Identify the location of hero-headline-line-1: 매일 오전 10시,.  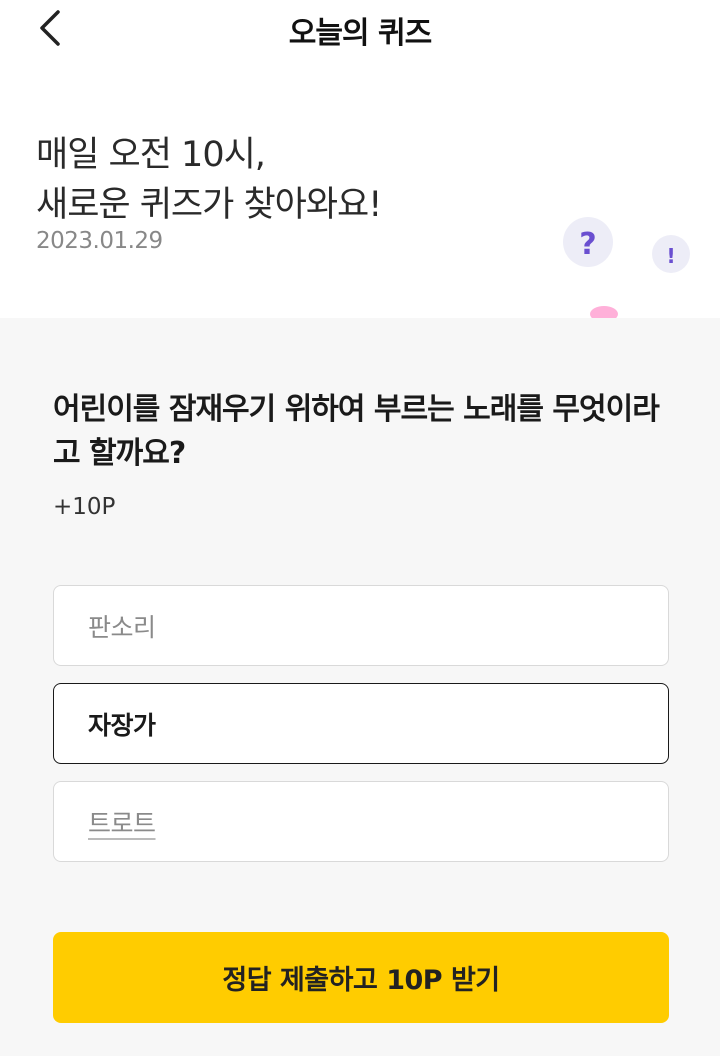
(151, 155).